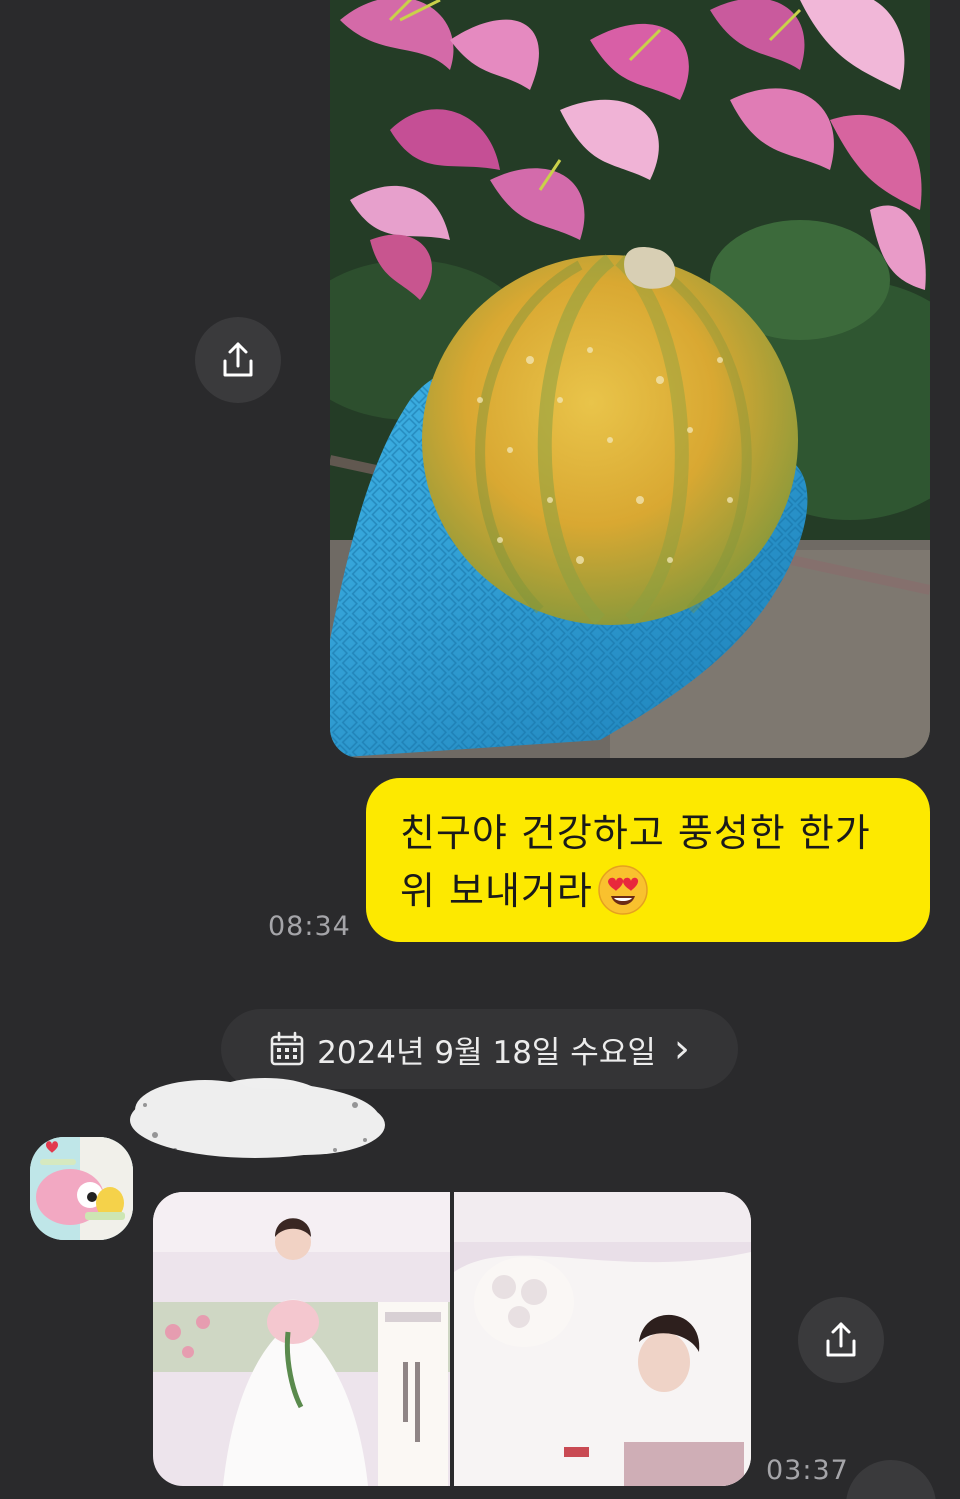 This screenshot has width=960, height=1499. Describe the element at coordinates (452, 1339) in the screenshot. I see `incoming-photo-group` at that location.